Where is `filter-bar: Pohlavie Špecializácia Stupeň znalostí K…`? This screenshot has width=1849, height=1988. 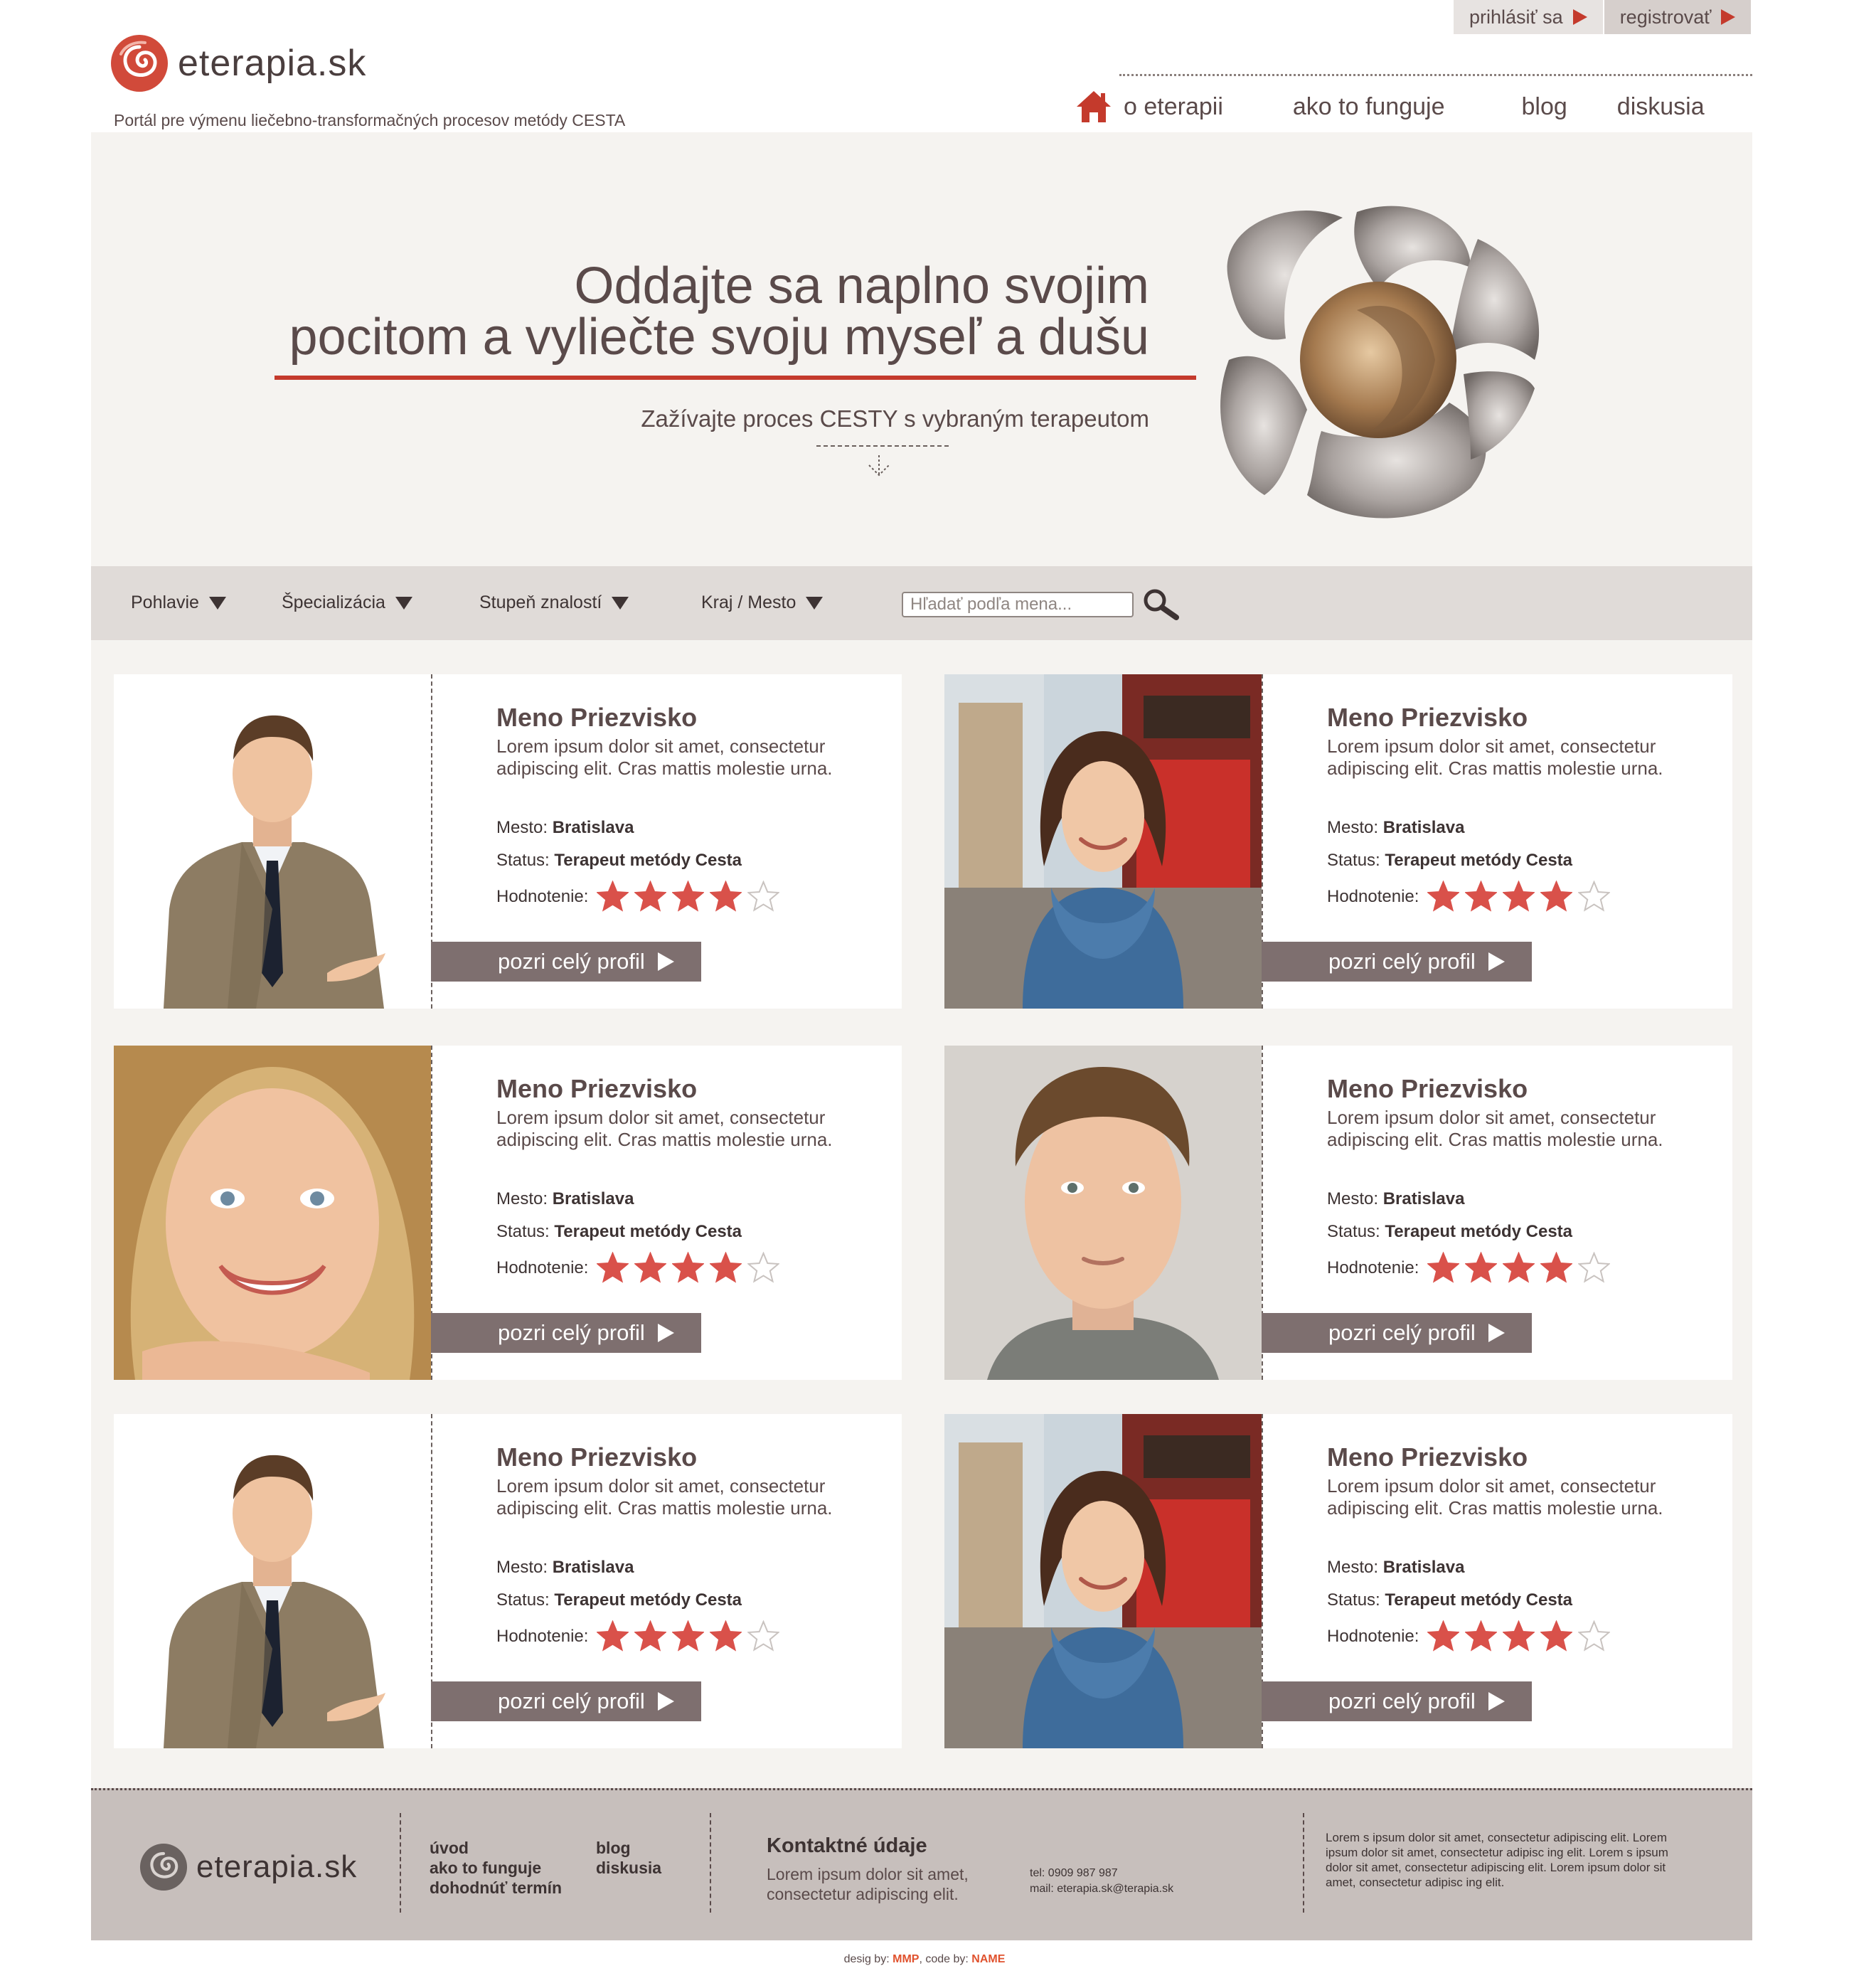 filter-bar: Pohlavie Špecializácia Stupeň znalostí K… is located at coordinates (921, 603).